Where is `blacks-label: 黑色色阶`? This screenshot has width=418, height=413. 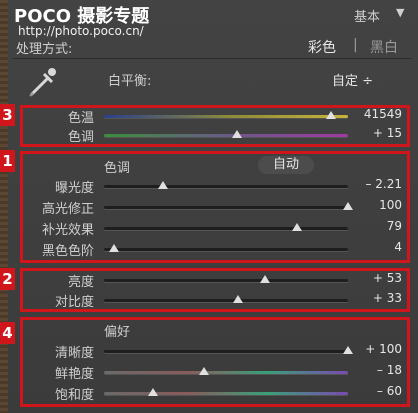
blacks-label: 黑色色阶 is located at coordinates (67, 251).